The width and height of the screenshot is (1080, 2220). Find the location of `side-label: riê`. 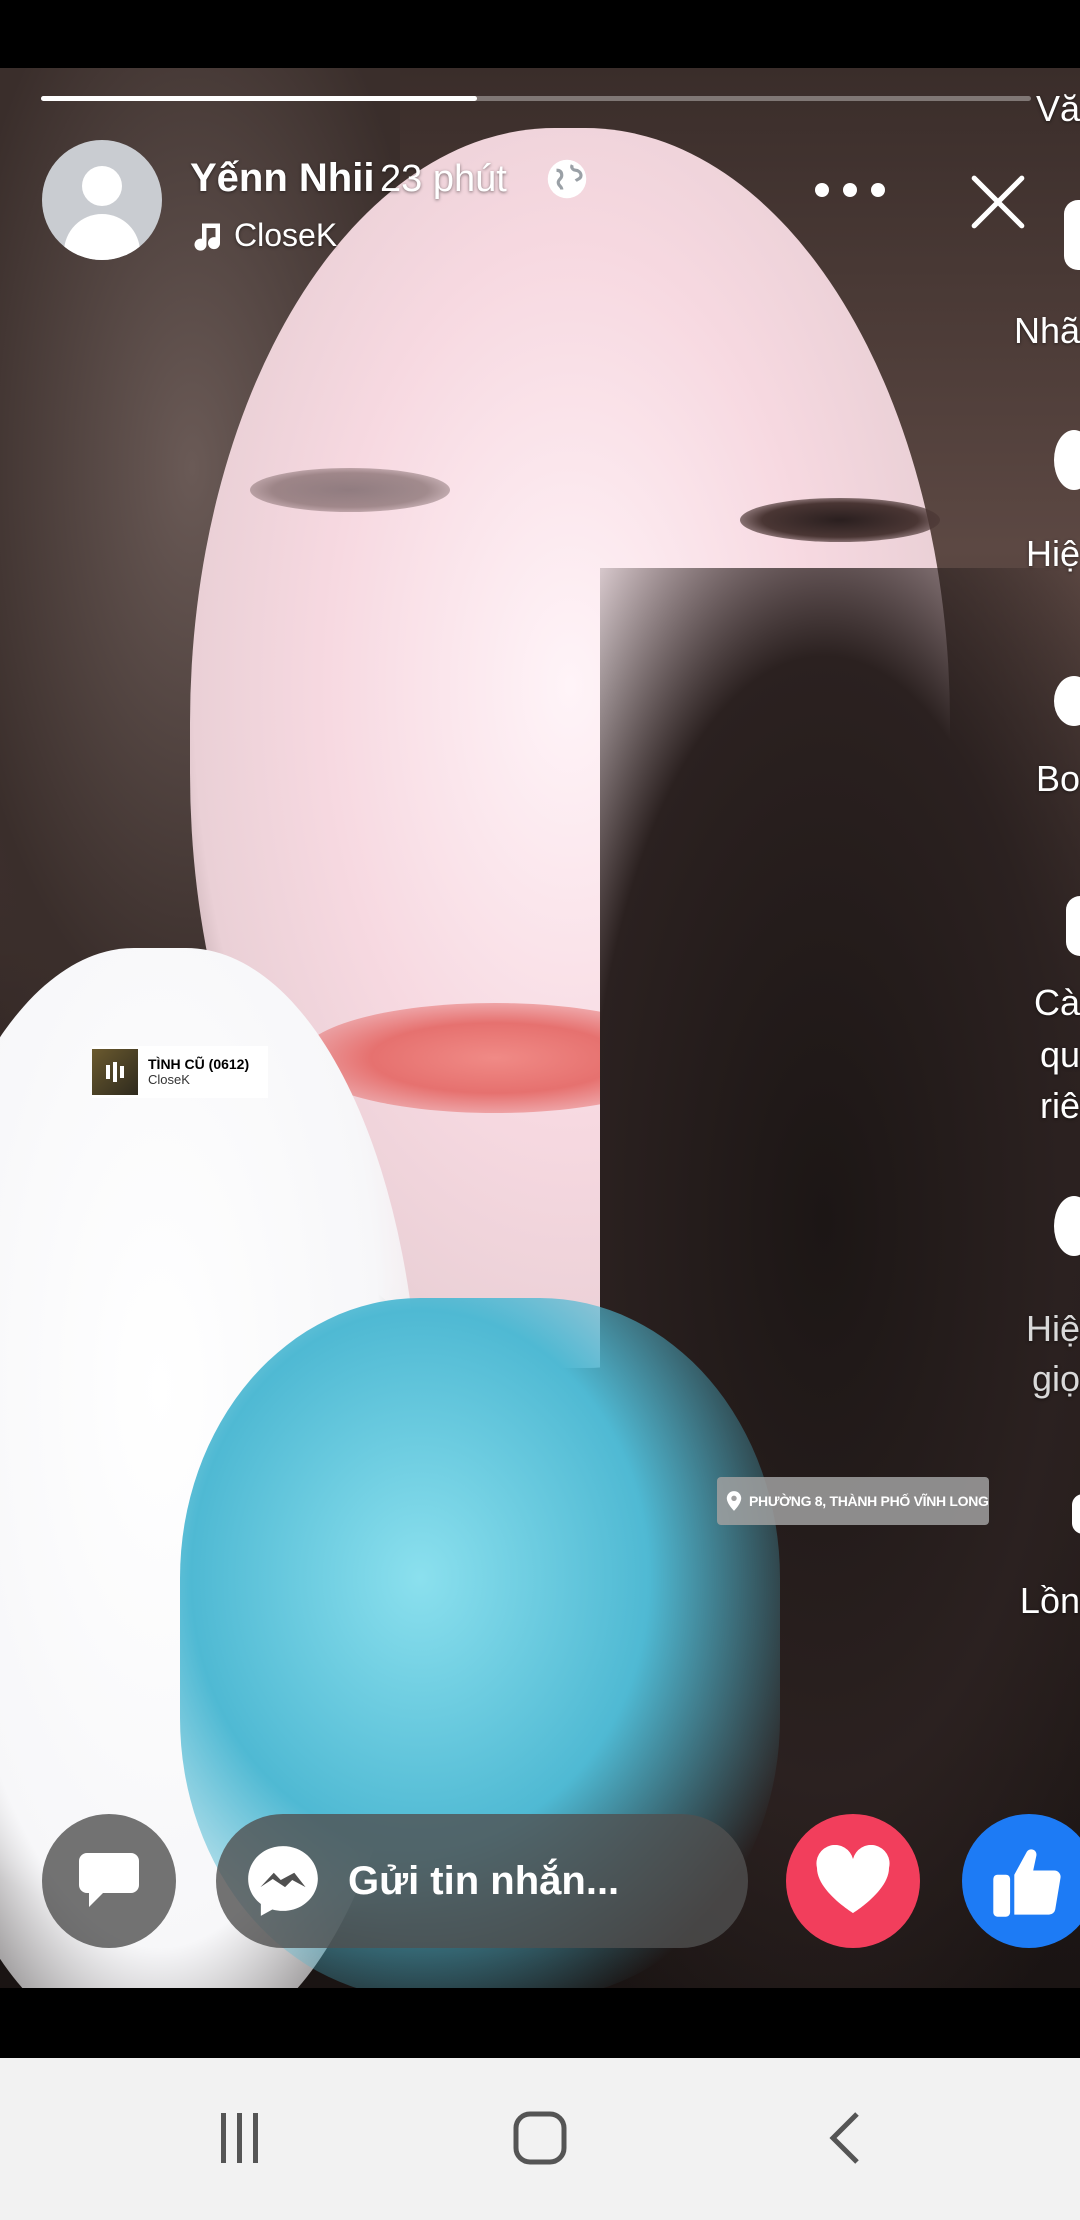

side-label: riê is located at coordinates (1059, 1105).